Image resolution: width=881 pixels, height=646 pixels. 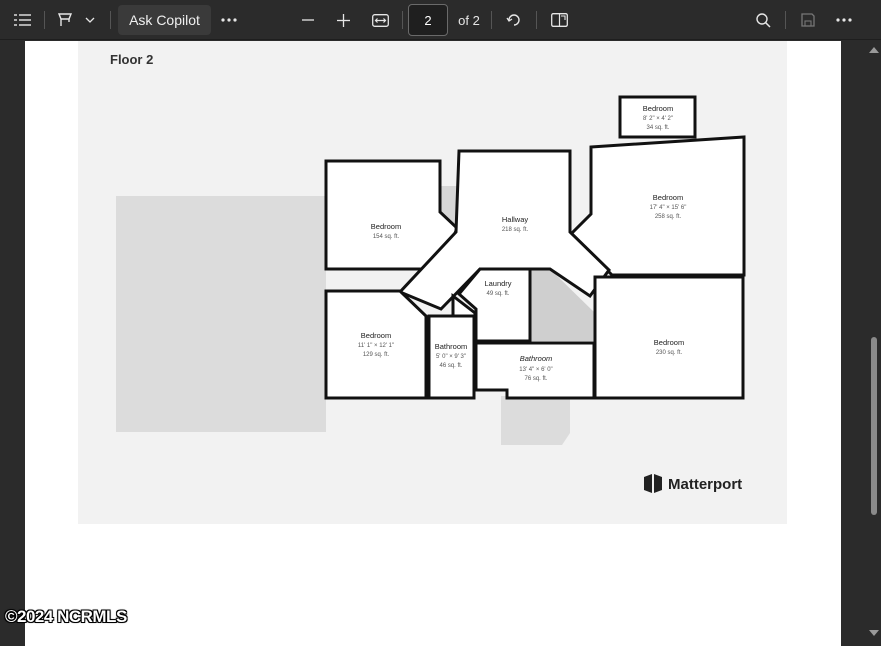 What do you see at coordinates (559, 20) in the screenshot?
I see `page-view-icon` at bounding box center [559, 20].